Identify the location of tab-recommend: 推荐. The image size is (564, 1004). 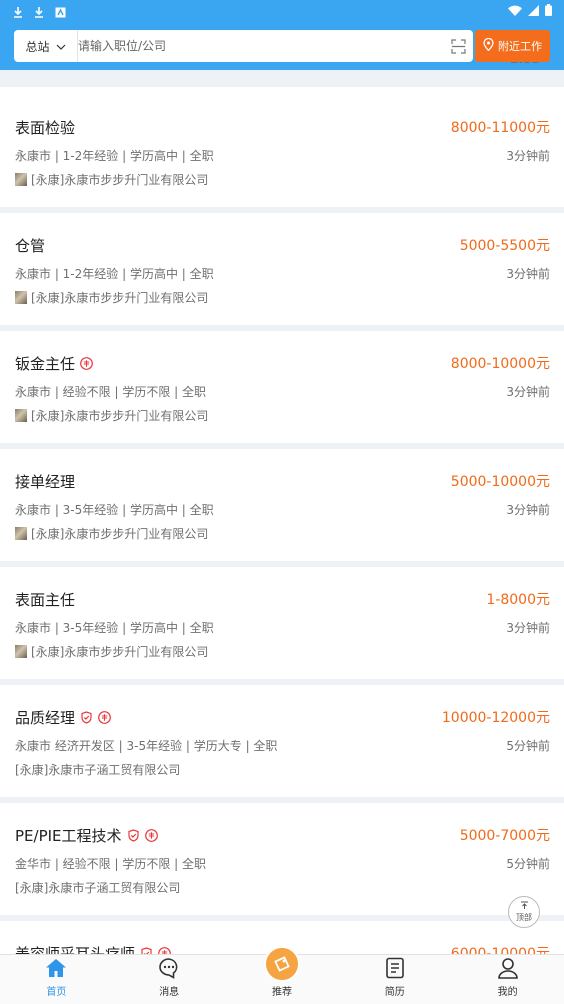
(282, 975).